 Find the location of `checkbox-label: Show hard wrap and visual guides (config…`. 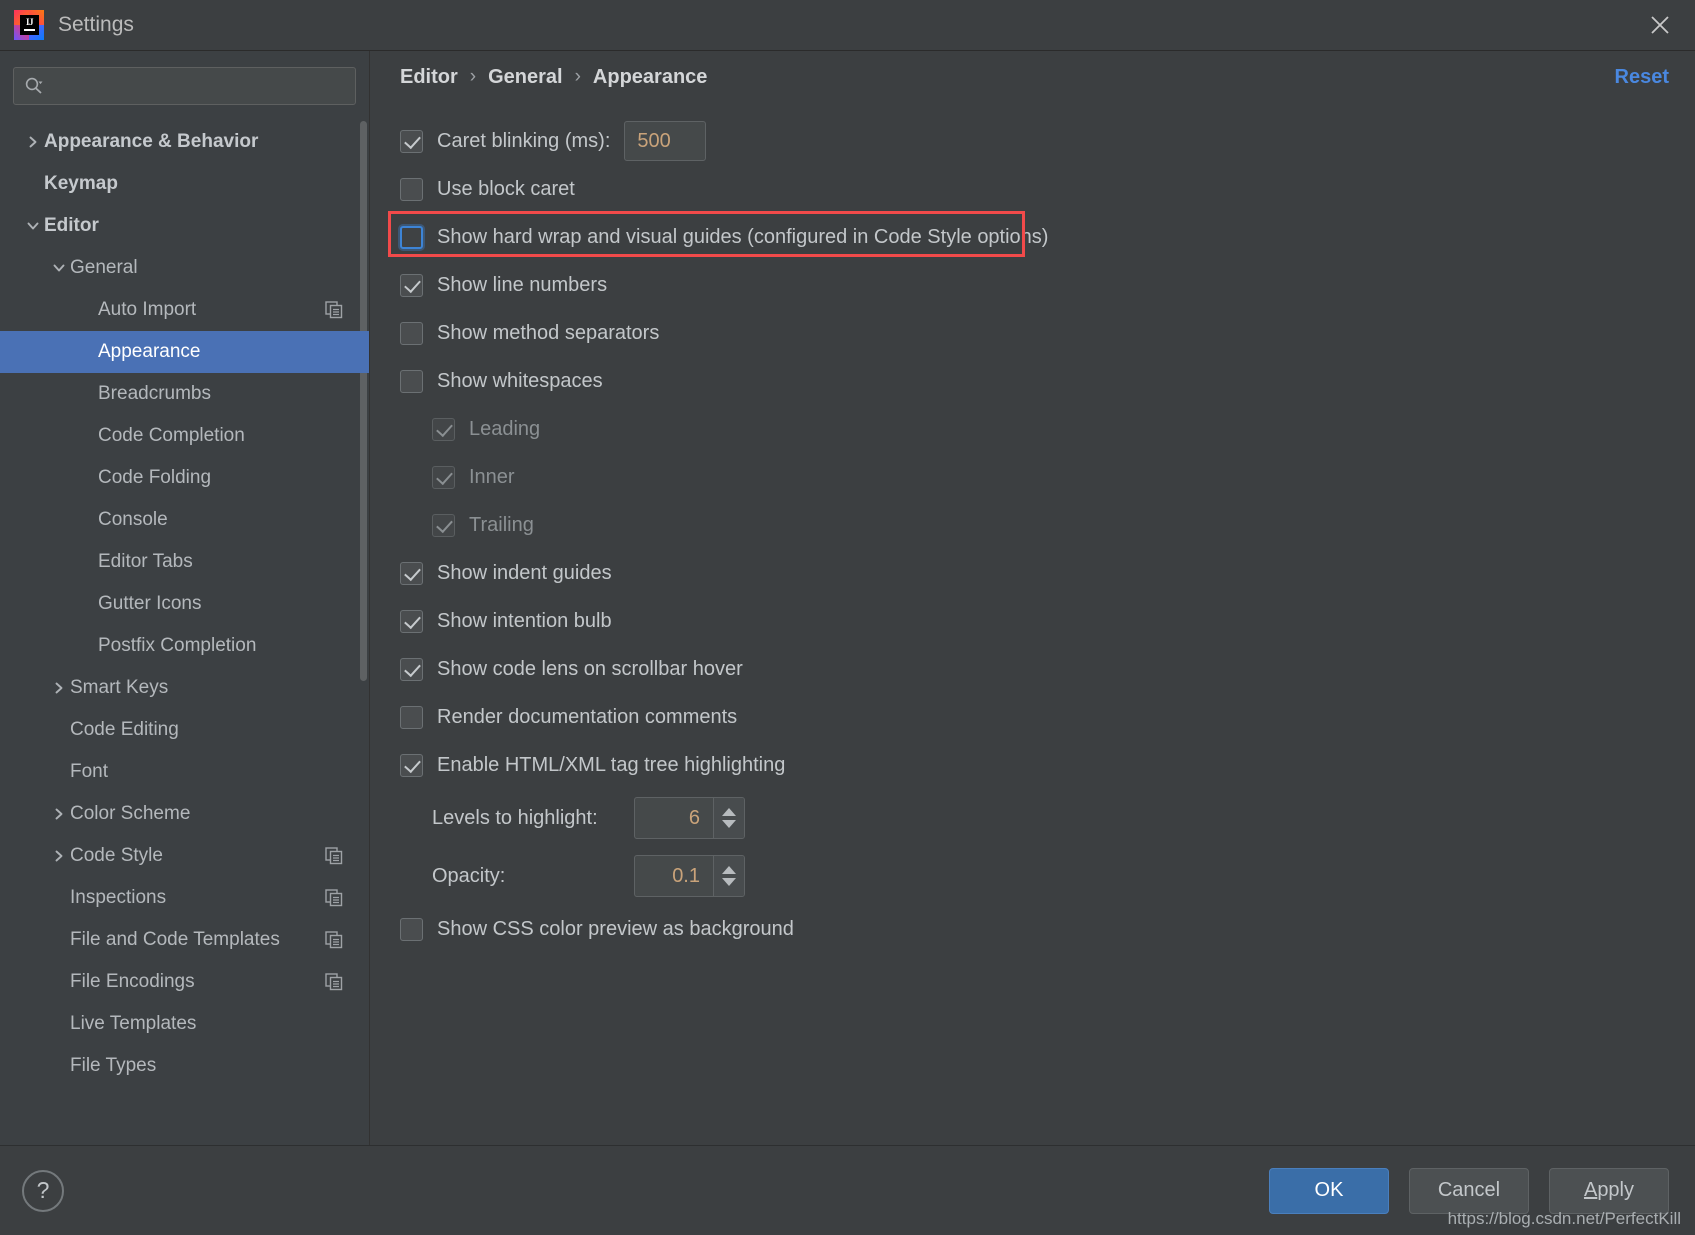

checkbox-label: Show hard wrap and visual guides (config… is located at coordinates (742, 237).